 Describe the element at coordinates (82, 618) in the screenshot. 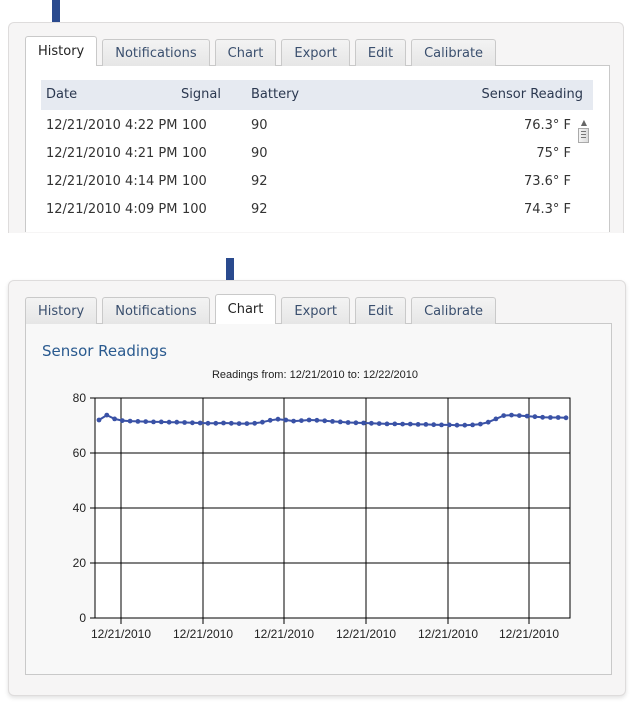

I see `y-tick-label: 0` at that location.